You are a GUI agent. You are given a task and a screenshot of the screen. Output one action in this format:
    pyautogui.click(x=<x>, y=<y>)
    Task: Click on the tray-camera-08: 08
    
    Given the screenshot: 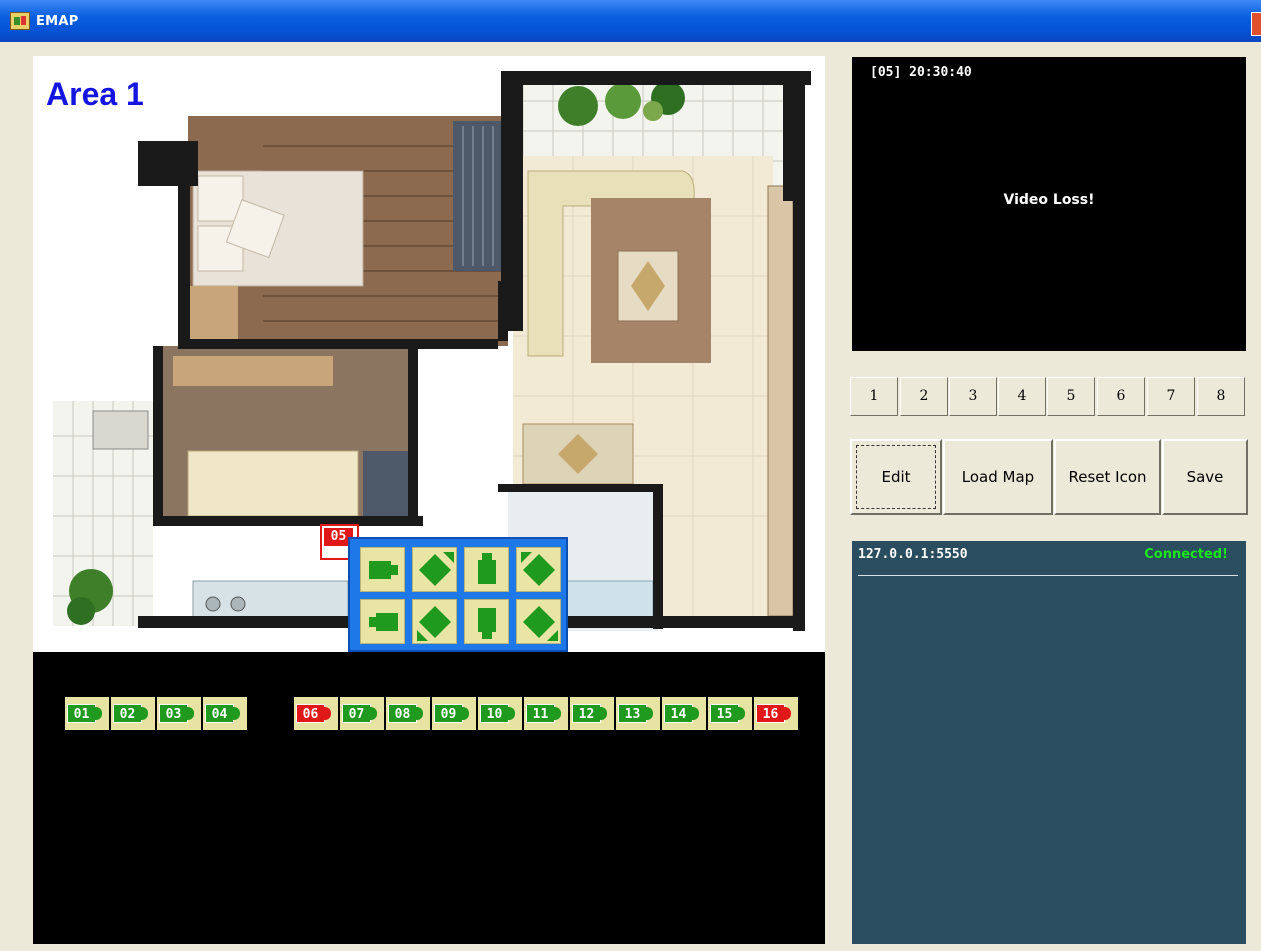 What is the action you would take?
    pyautogui.click(x=408, y=713)
    